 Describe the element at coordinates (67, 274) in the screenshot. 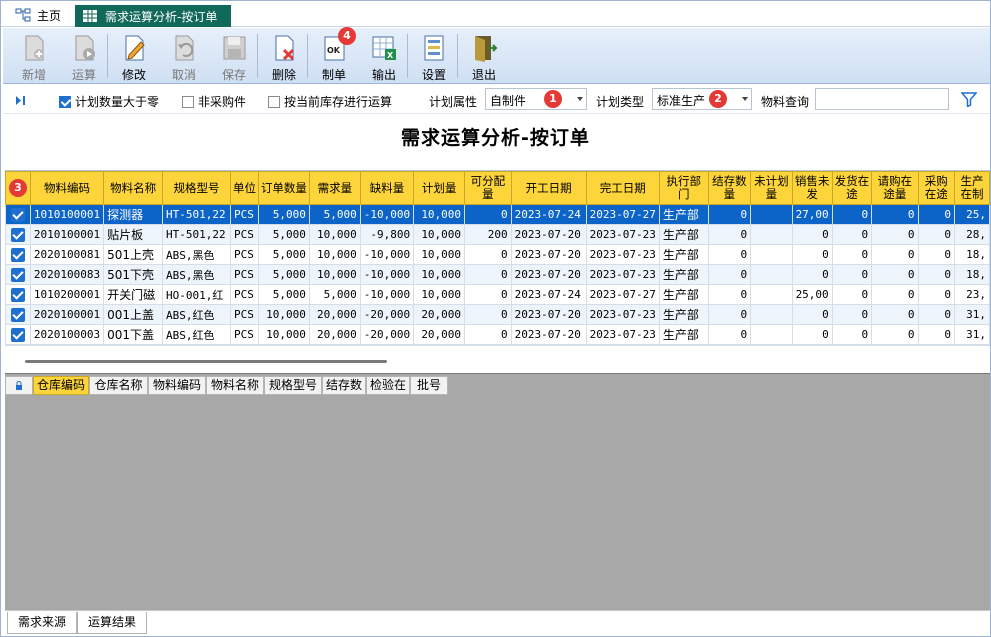

I see `cell-material-code: 2020100083` at that location.